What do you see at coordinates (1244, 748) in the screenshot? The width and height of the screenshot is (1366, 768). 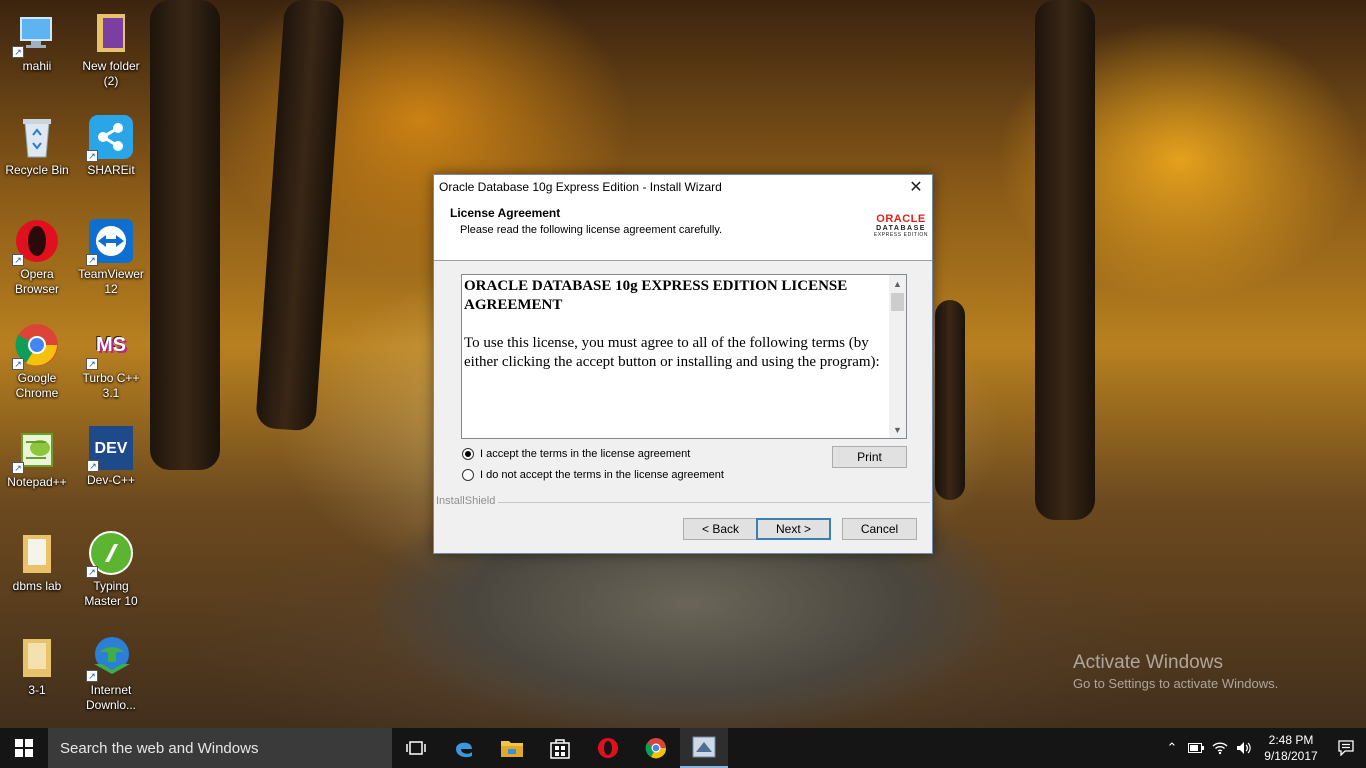 I see `volume-icon` at bounding box center [1244, 748].